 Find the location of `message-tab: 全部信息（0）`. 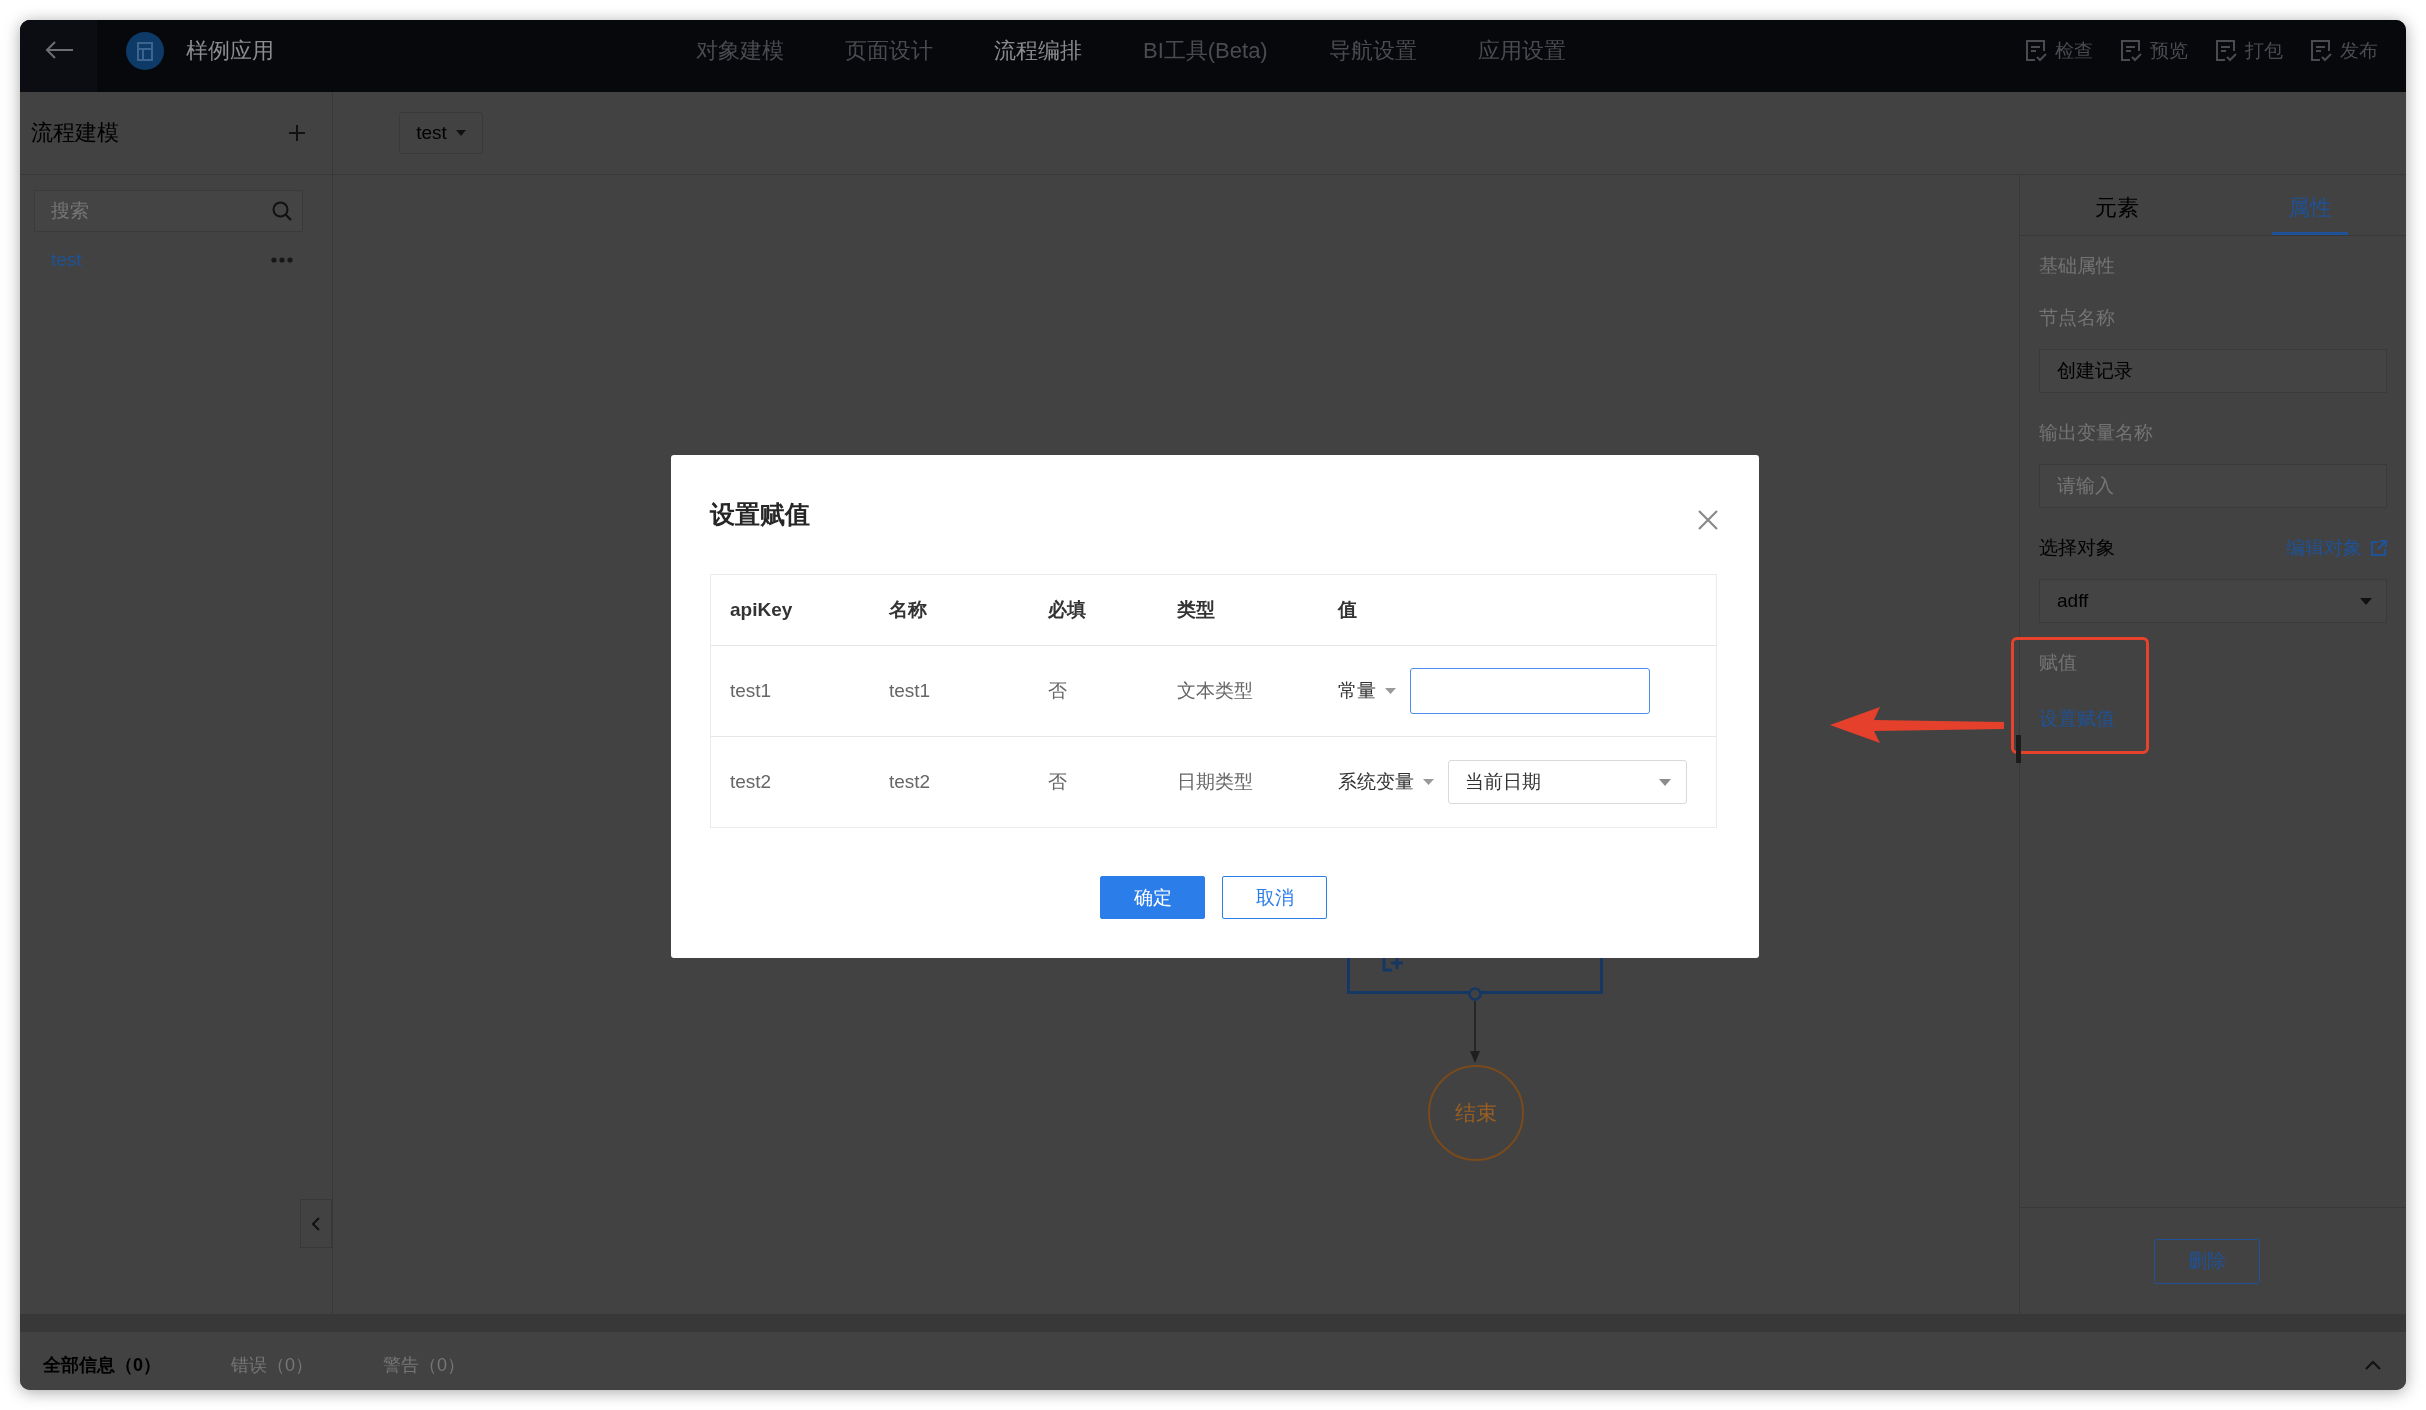

message-tab: 全部信息（0） is located at coordinates (102, 1365).